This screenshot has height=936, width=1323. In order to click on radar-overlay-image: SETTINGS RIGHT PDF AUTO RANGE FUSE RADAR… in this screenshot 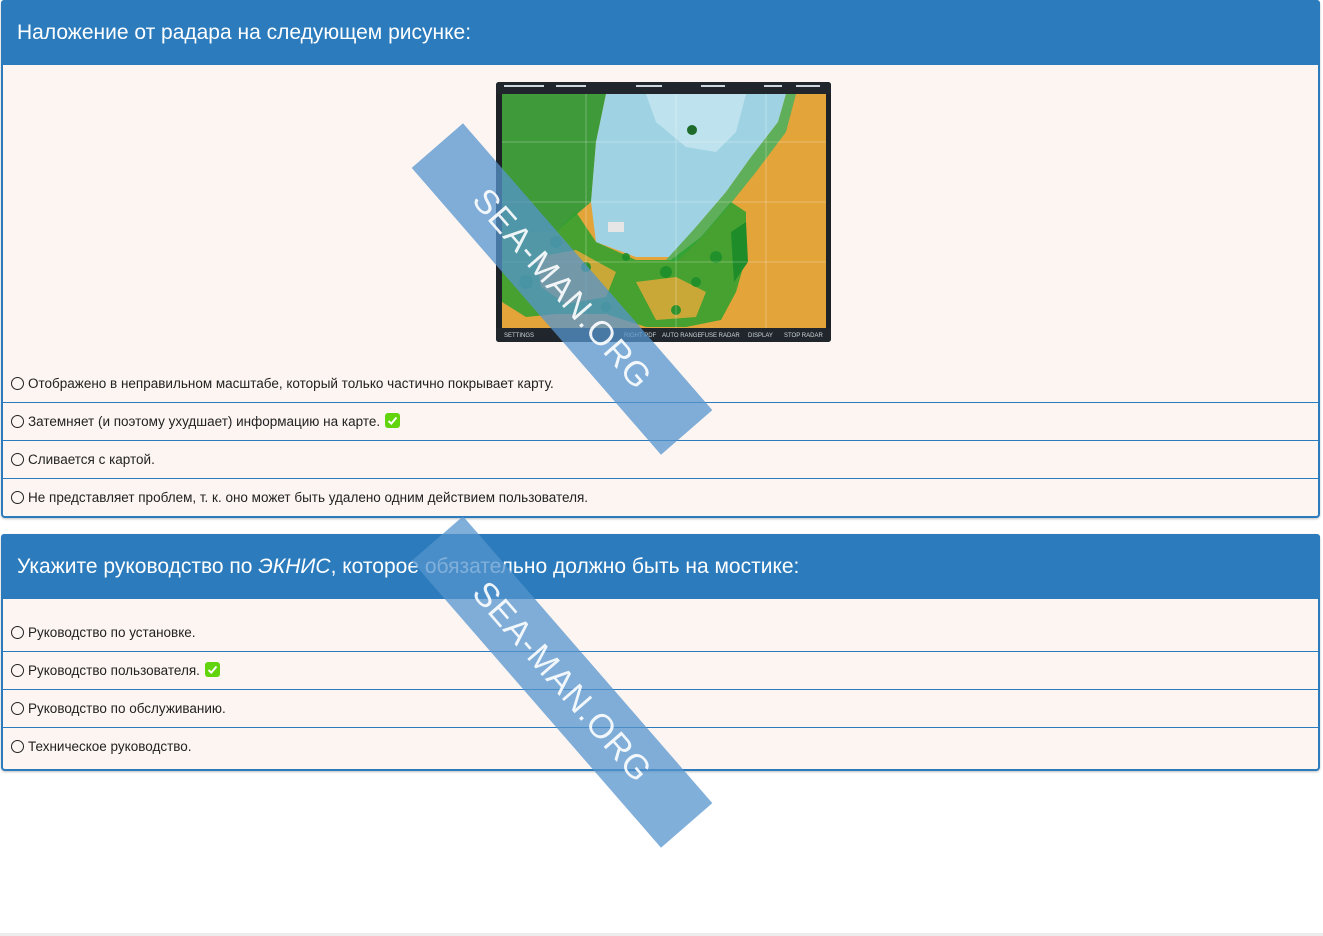, I will do `click(663, 212)`.